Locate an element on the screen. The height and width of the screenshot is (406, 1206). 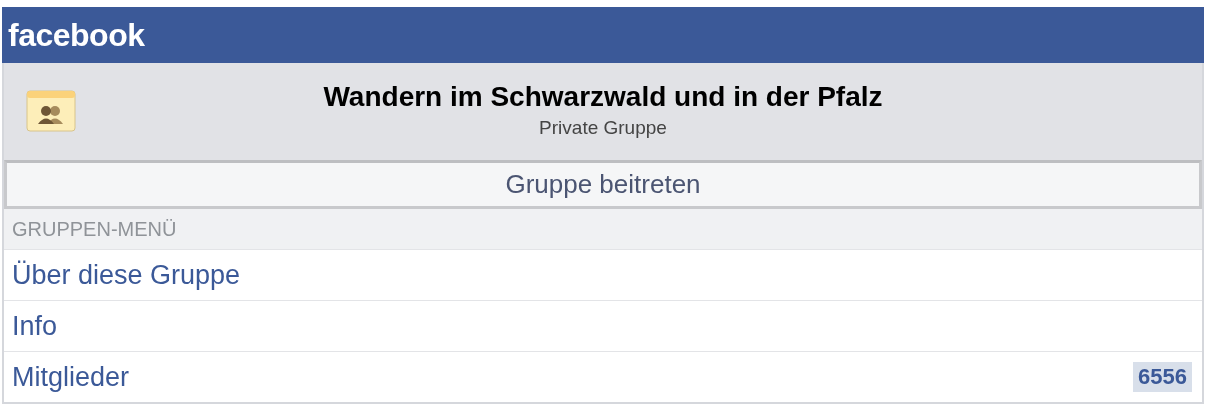
join-group-button: Gruppe beitreten is located at coordinates (603, 184).